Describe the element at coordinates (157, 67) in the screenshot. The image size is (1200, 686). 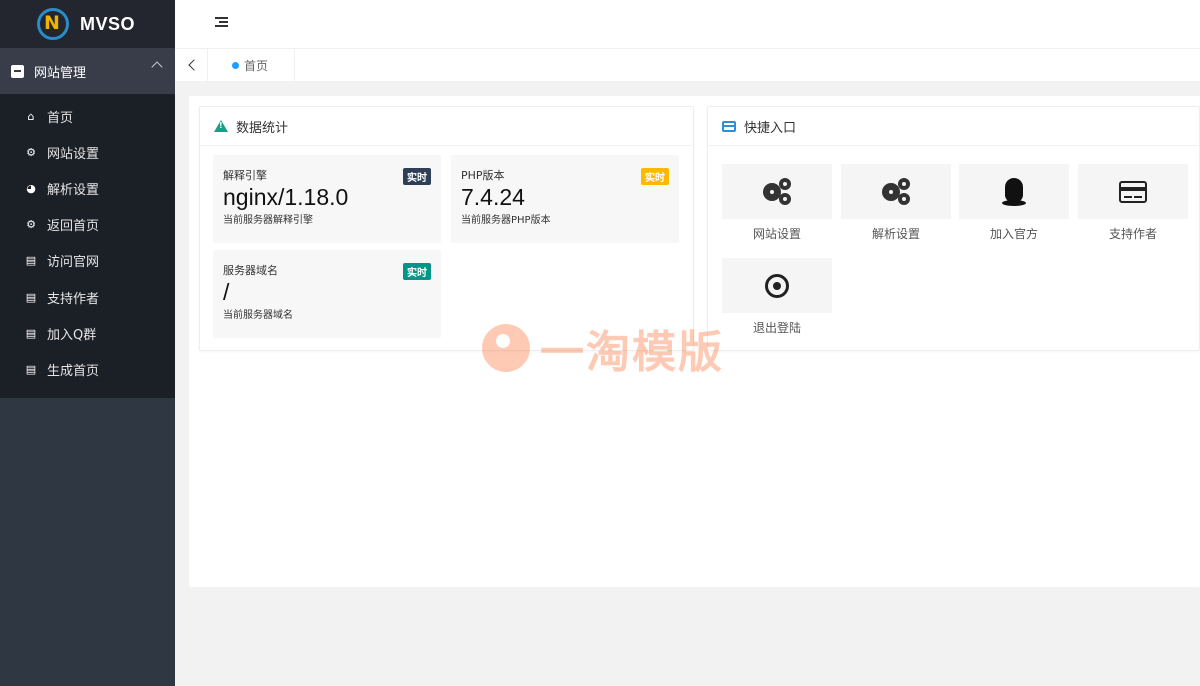
I see `chevron-up-icon` at that location.